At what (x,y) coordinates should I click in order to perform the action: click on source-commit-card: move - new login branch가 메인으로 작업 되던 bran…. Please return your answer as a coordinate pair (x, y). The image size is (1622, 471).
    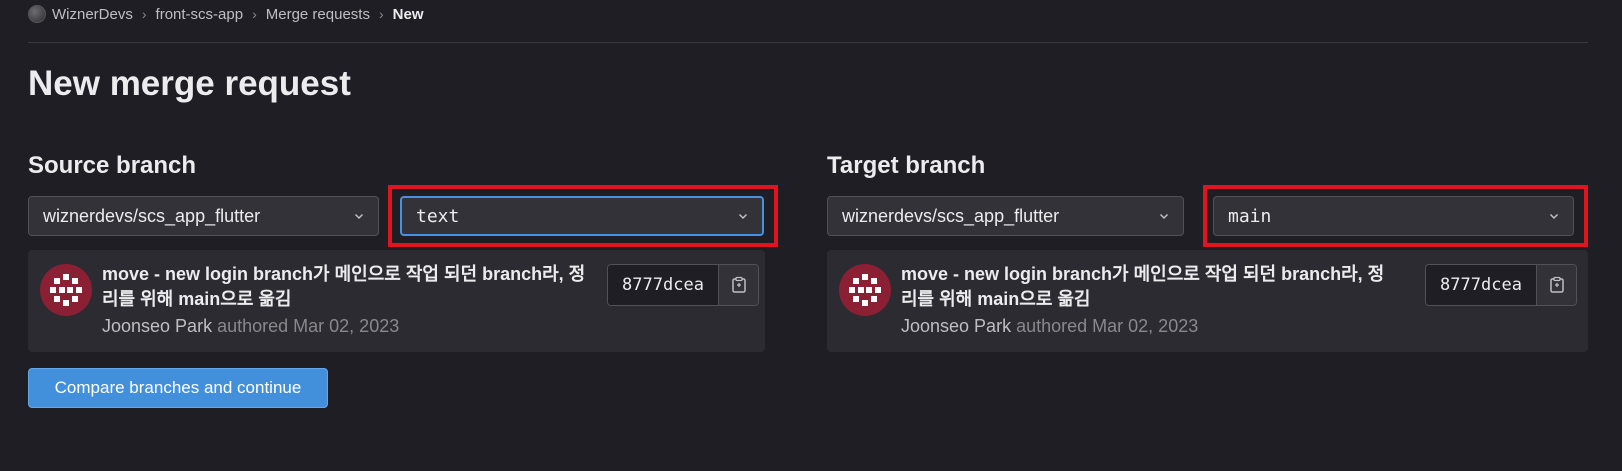
    Looking at the image, I should click on (396, 301).